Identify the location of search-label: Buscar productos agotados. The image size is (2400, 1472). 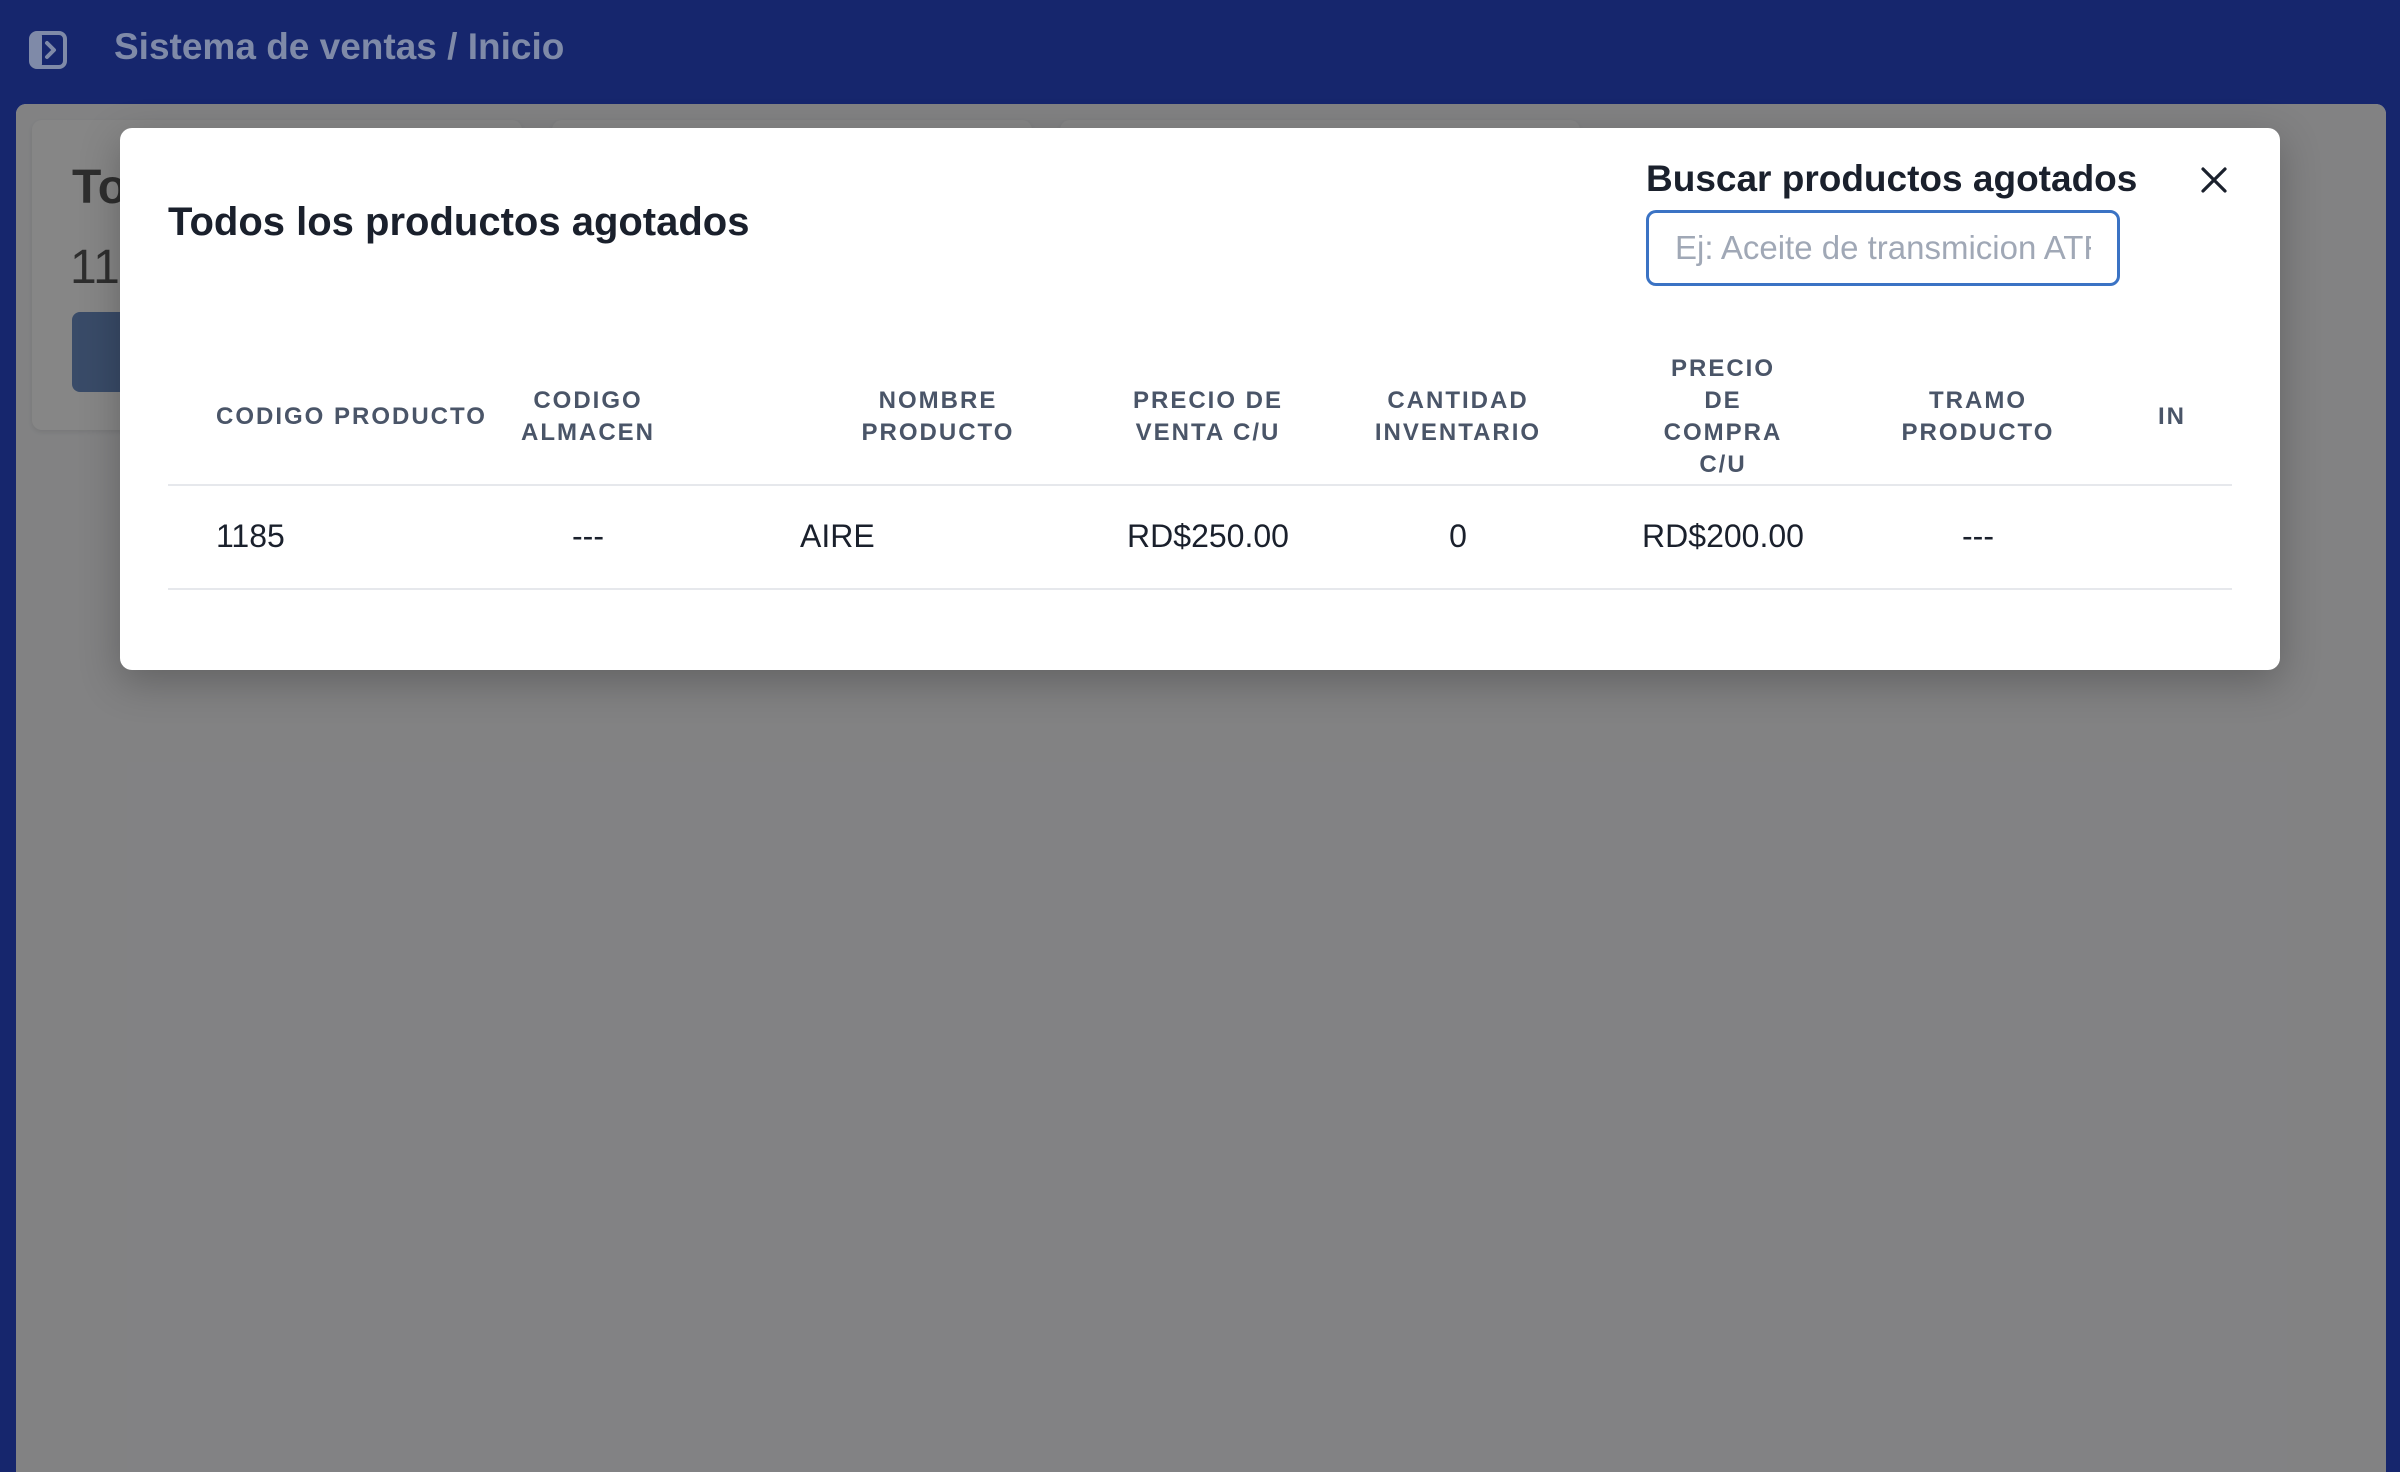
(1892, 178).